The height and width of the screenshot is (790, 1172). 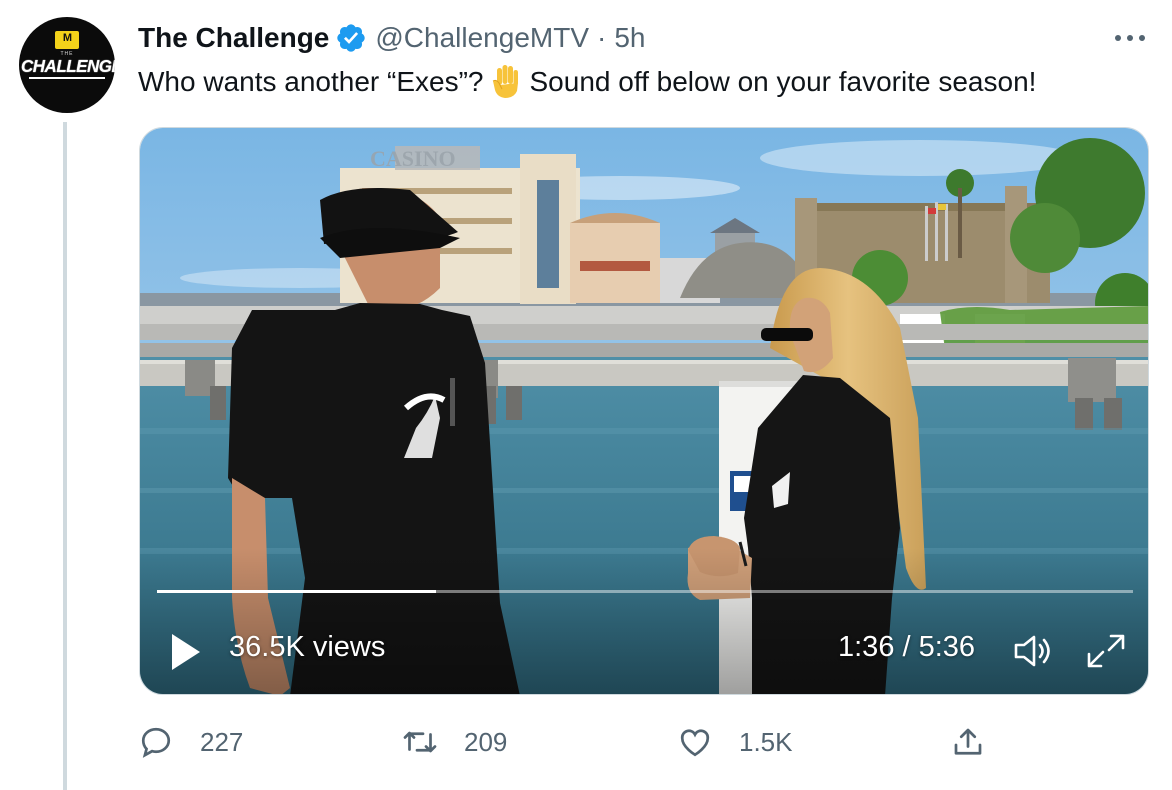 I want to click on raised-hand-emoji, so click(x=505, y=81).